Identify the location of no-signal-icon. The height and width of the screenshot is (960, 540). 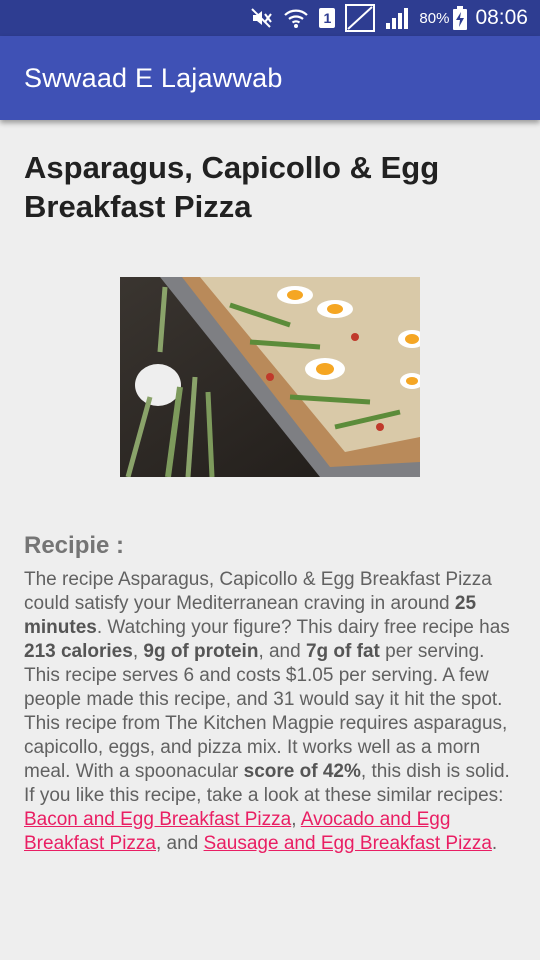
(360, 18).